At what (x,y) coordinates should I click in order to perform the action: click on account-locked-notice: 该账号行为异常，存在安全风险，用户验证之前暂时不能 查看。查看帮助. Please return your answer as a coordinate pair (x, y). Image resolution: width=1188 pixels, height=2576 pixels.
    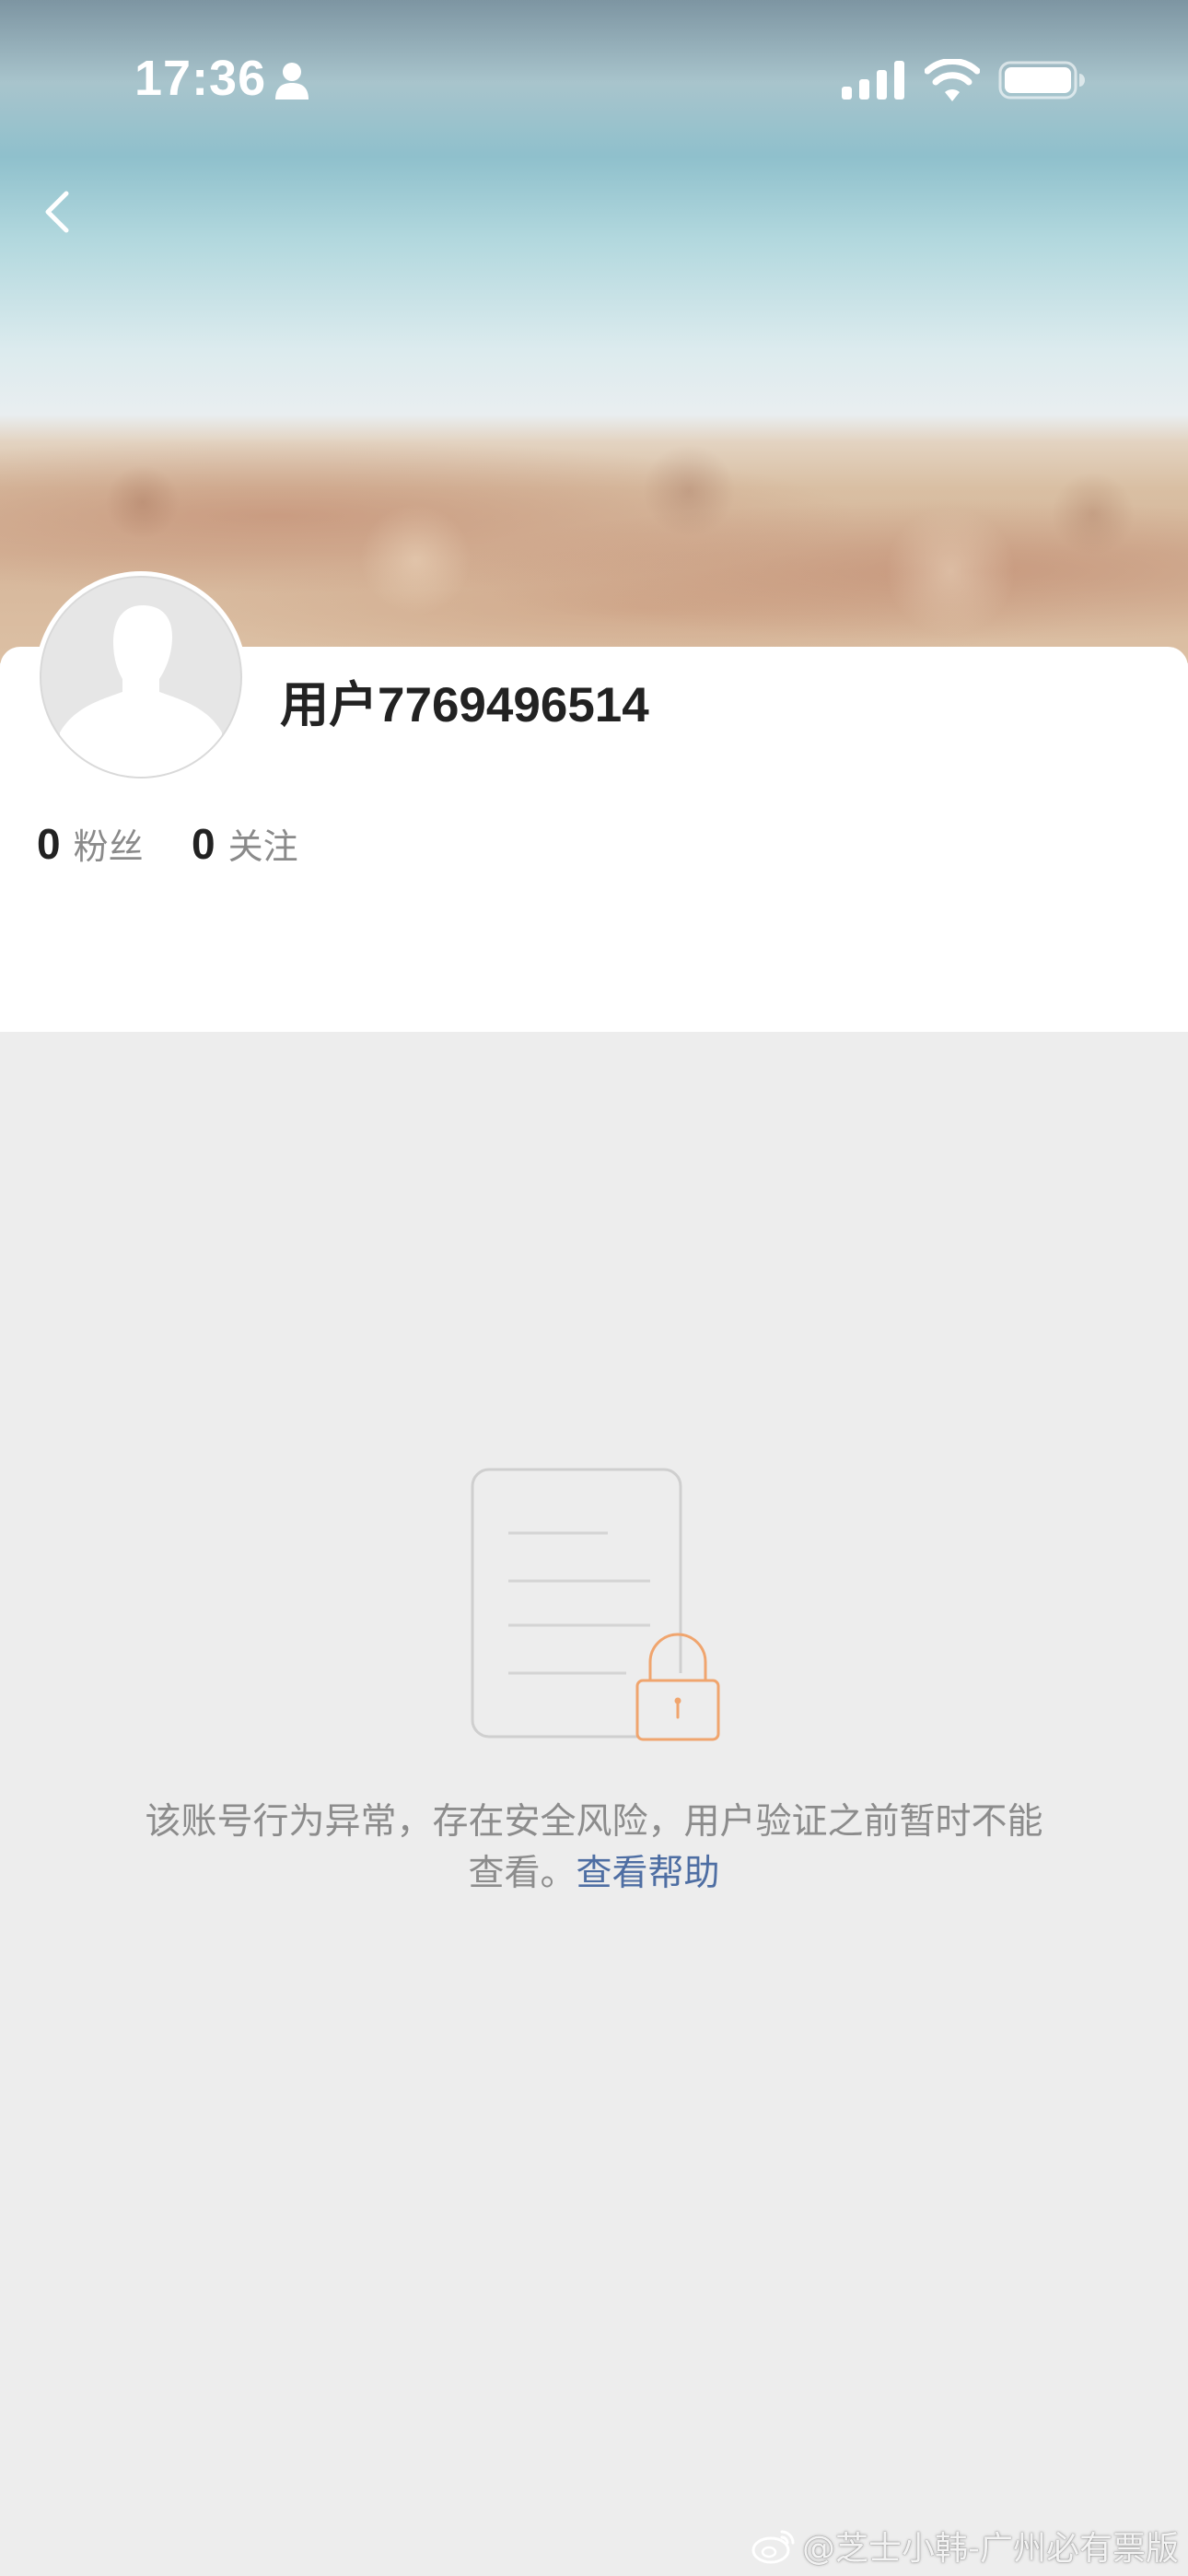
    Looking at the image, I should click on (594, 1849).